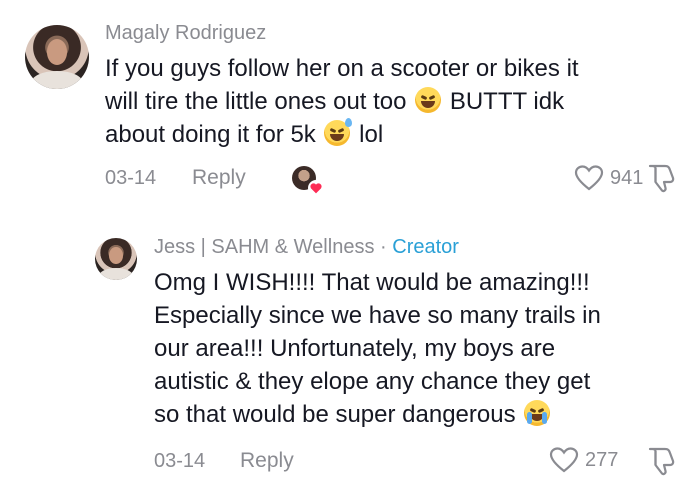 The image size is (700, 501). Describe the element at coordinates (602, 459) in the screenshot. I see `like-count: 277` at that location.